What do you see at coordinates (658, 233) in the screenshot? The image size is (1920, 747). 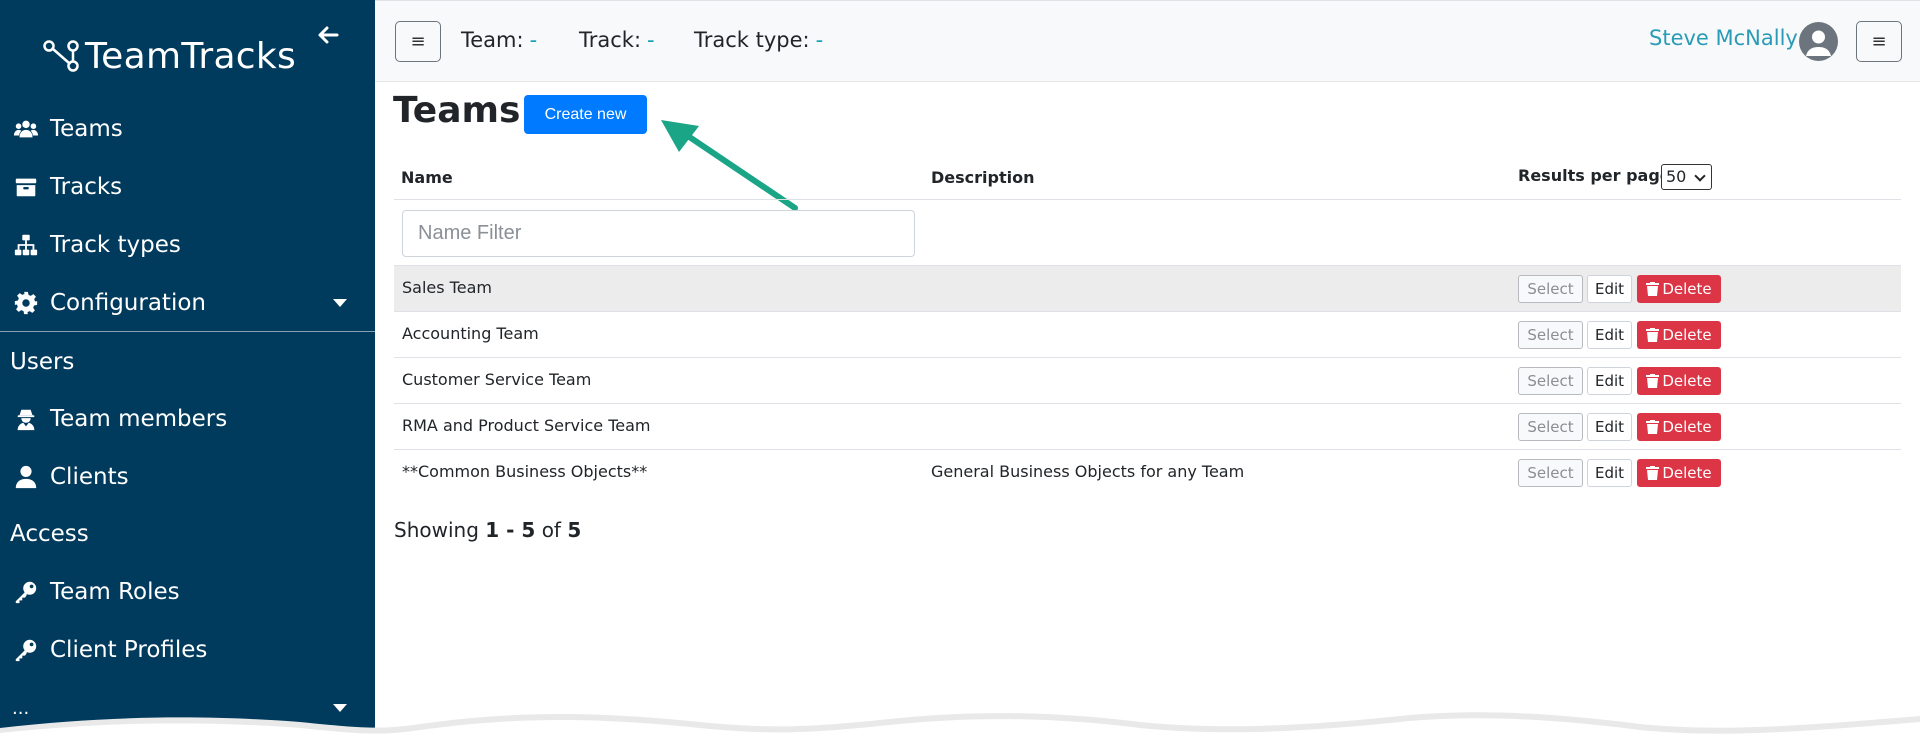 I see `name-filter-input` at bounding box center [658, 233].